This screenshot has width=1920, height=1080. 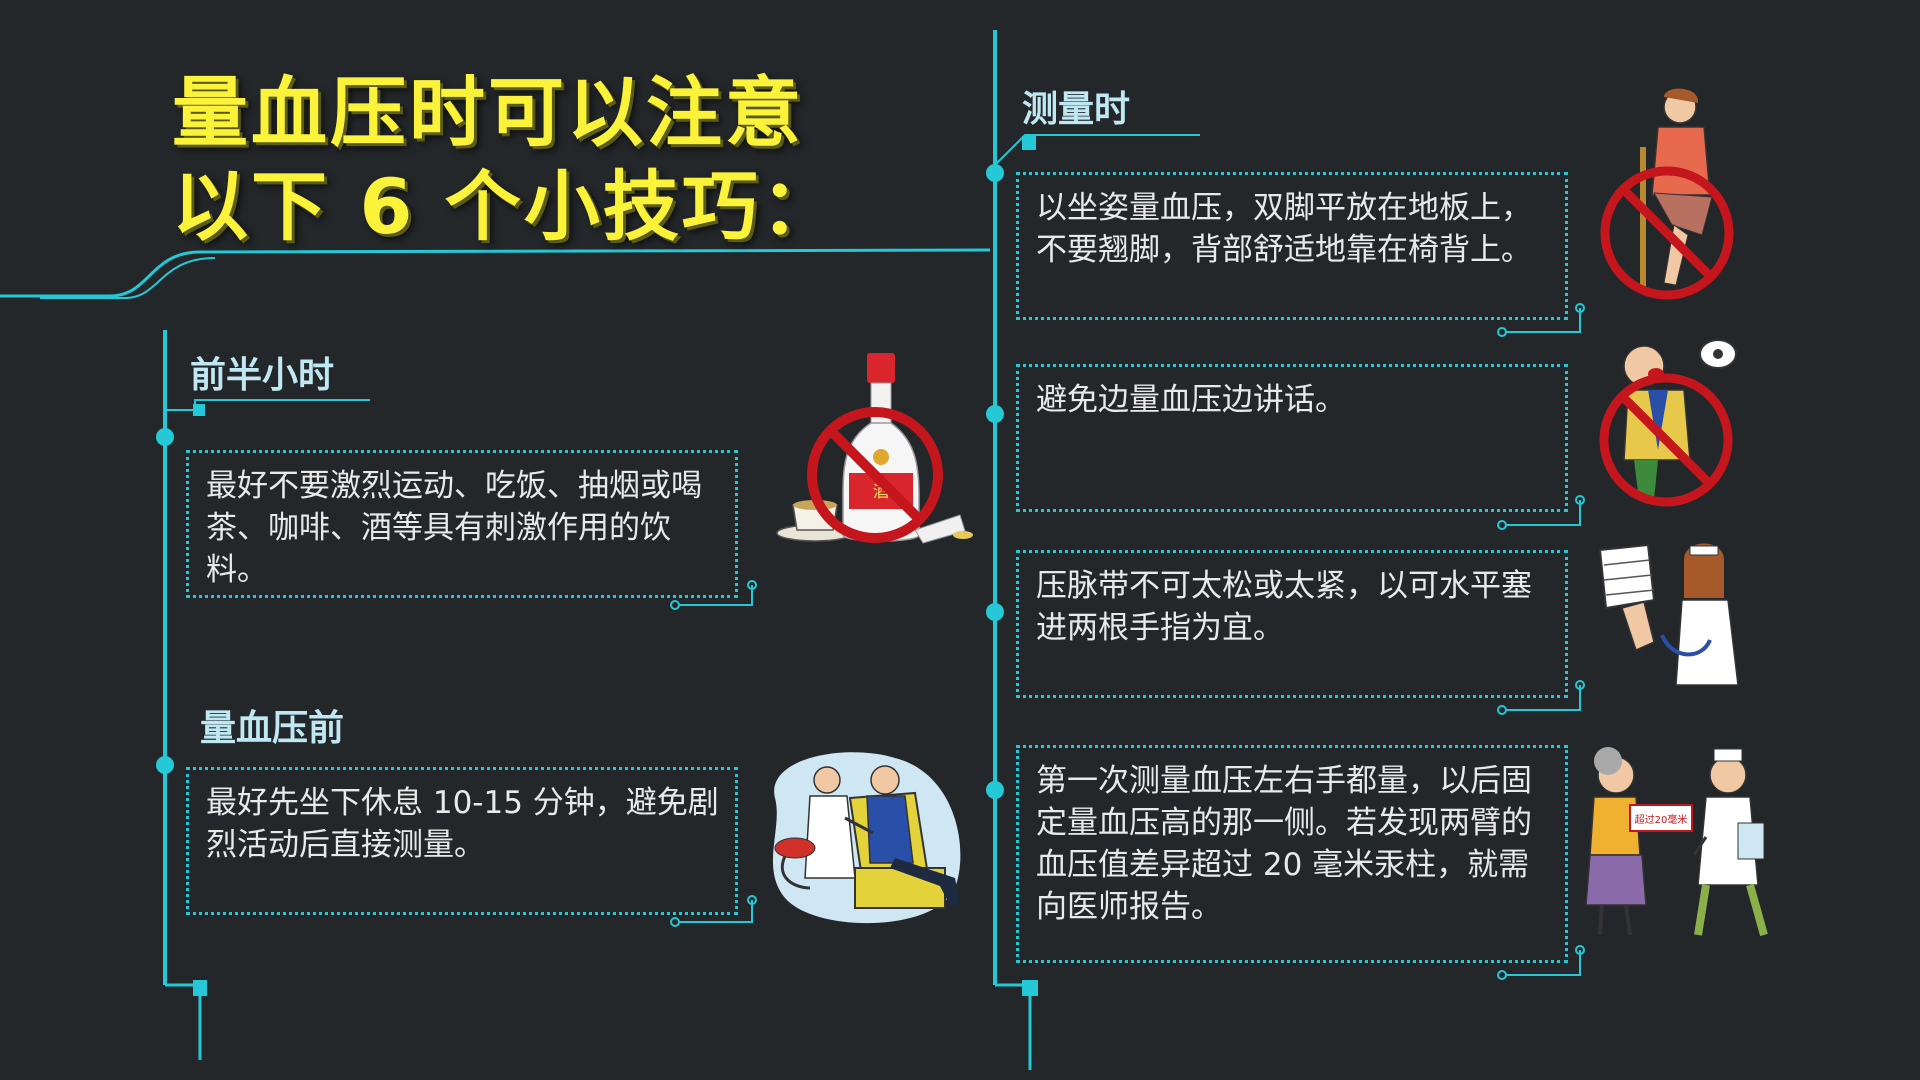 I want to click on nurse-icon, so click(x=1699, y=614).